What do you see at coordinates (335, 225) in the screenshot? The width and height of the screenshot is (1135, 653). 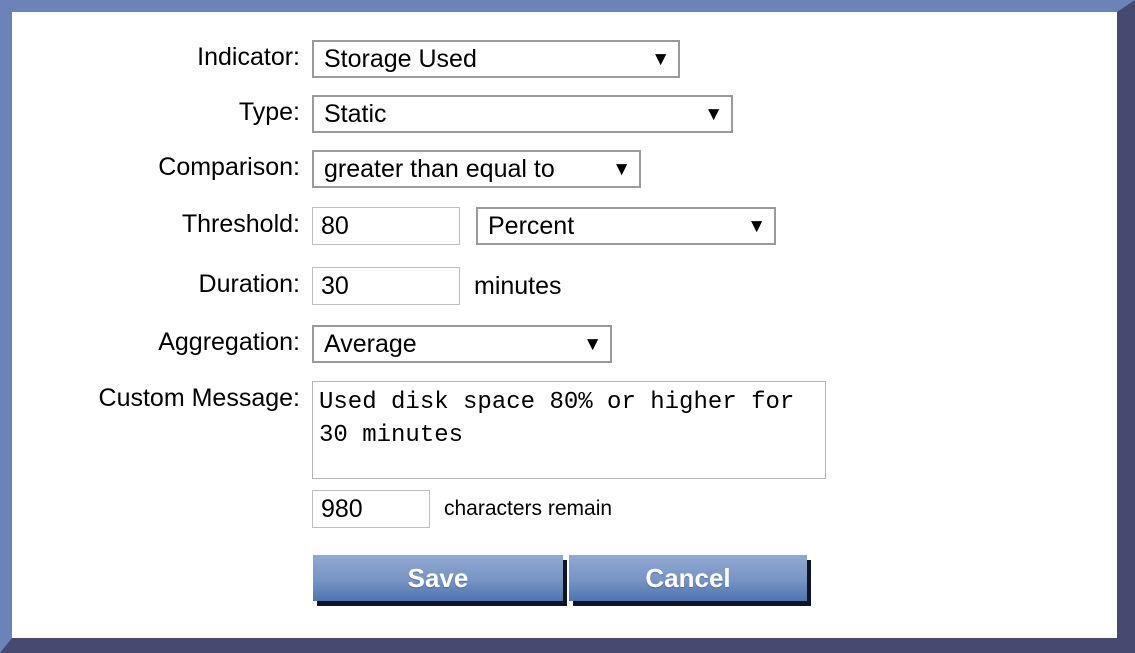 I see `threshold-input-value: 80` at bounding box center [335, 225].